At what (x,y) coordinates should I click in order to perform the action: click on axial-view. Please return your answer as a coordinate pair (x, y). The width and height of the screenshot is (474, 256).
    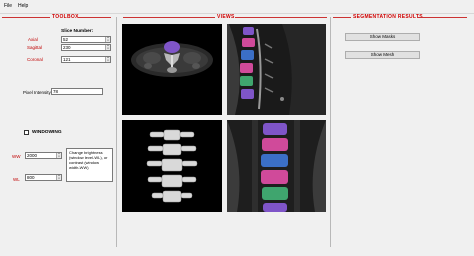
    Looking at the image, I should click on (172, 69).